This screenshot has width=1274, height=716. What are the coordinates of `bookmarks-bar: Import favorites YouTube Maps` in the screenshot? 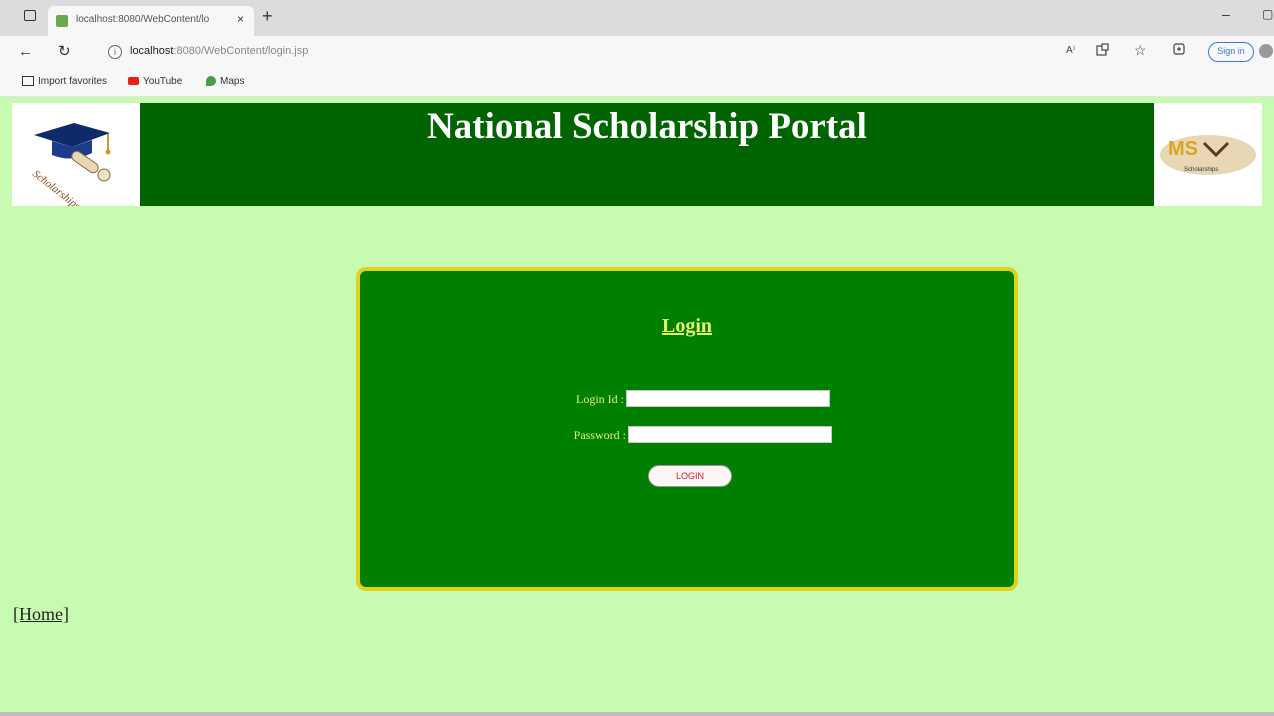 It's located at (637, 83).